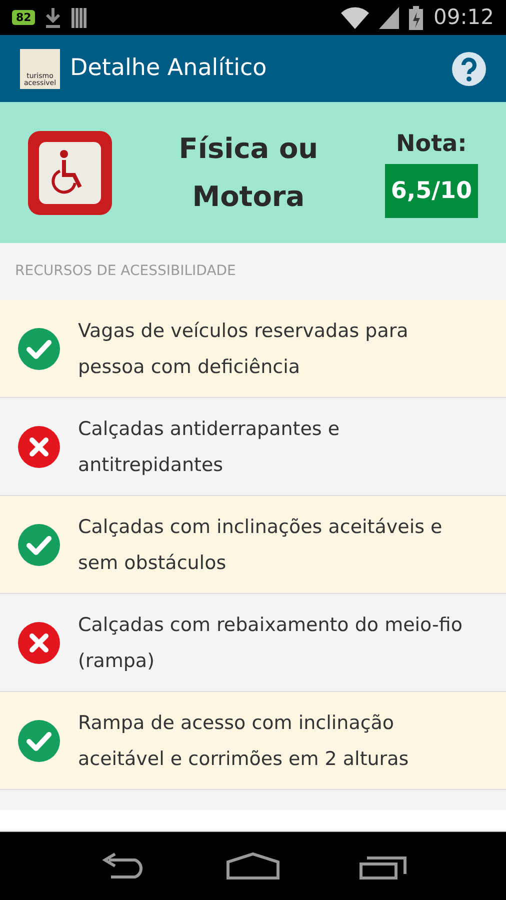 The image size is (506, 900). I want to click on wheelchair-icon, so click(70, 172).